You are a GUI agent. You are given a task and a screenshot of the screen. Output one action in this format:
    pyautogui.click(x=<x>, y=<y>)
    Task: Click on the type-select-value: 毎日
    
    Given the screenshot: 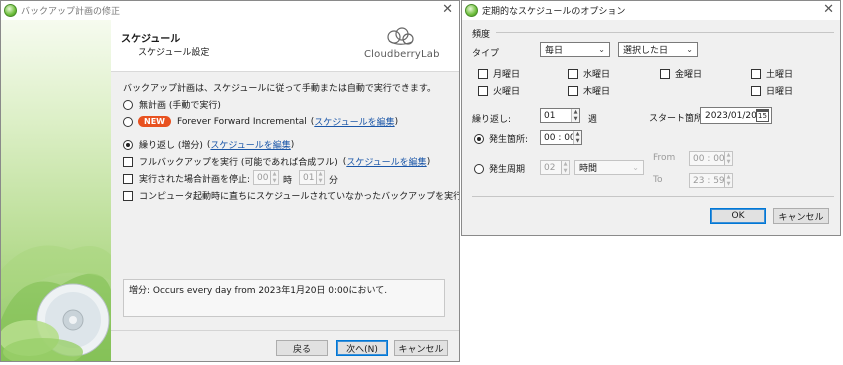 What is the action you would take?
    pyautogui.click(x=554, y=51)
    